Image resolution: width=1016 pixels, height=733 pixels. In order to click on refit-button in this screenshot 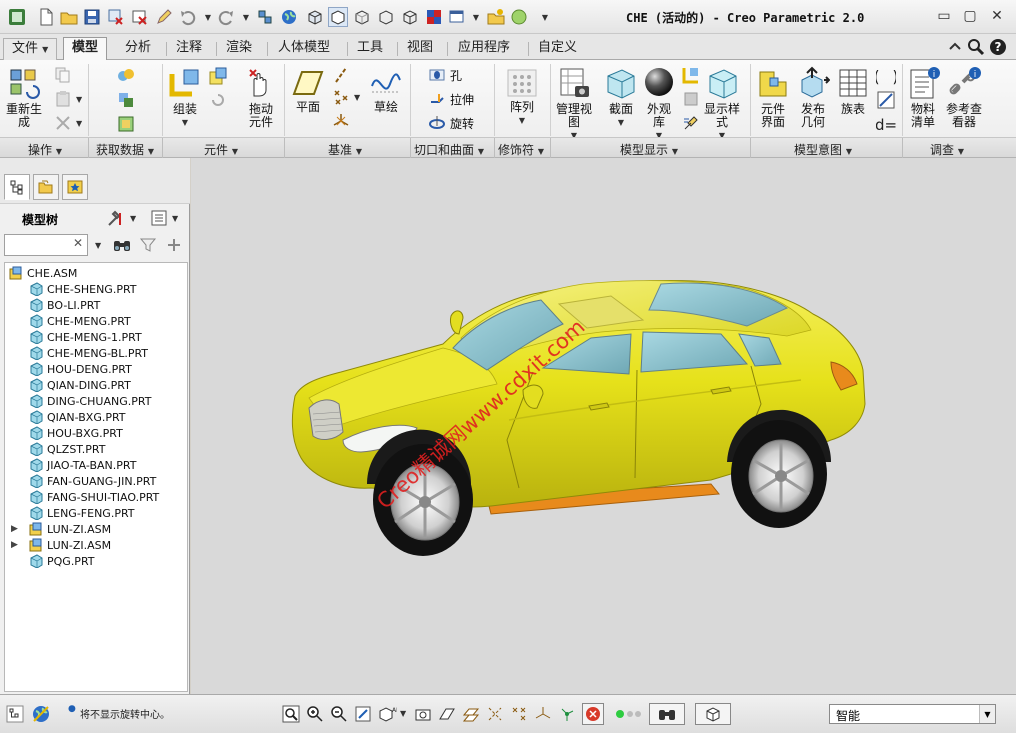, I will do `click(291, 714)`.